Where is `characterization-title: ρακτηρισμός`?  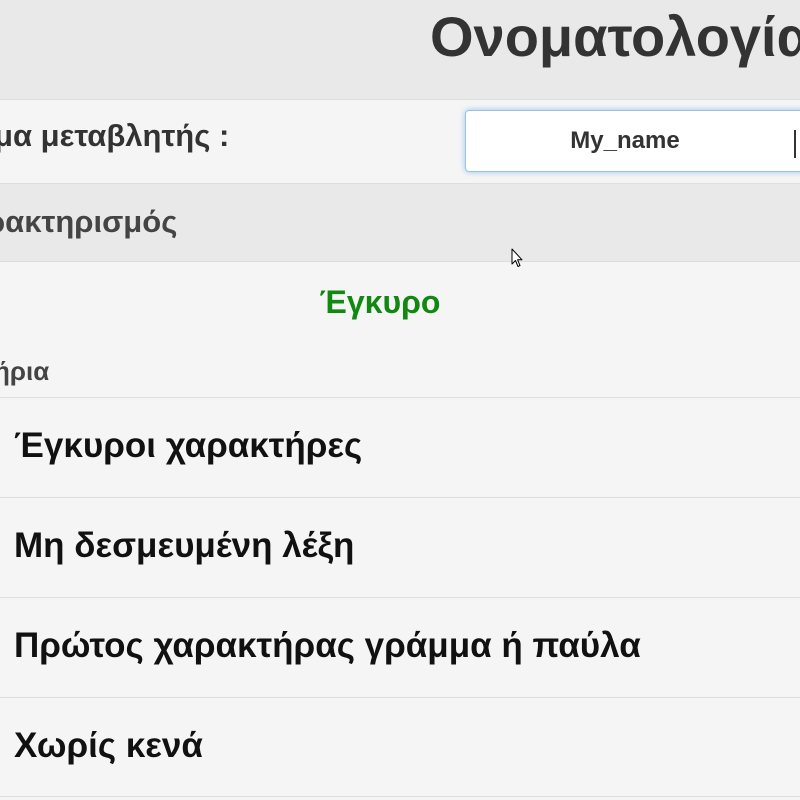
characterization-title: ρακτηρισμός is located at coordinates (89, 221).